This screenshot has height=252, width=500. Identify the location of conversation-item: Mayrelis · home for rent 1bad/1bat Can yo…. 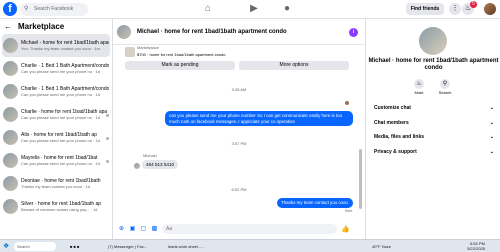
(56, 160).